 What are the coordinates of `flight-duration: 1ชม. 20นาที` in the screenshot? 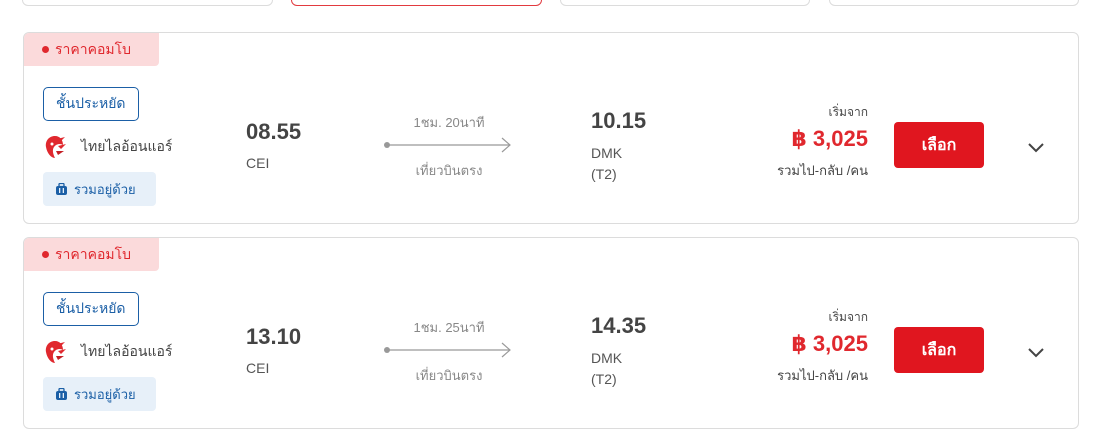 It's located at (449, 122).